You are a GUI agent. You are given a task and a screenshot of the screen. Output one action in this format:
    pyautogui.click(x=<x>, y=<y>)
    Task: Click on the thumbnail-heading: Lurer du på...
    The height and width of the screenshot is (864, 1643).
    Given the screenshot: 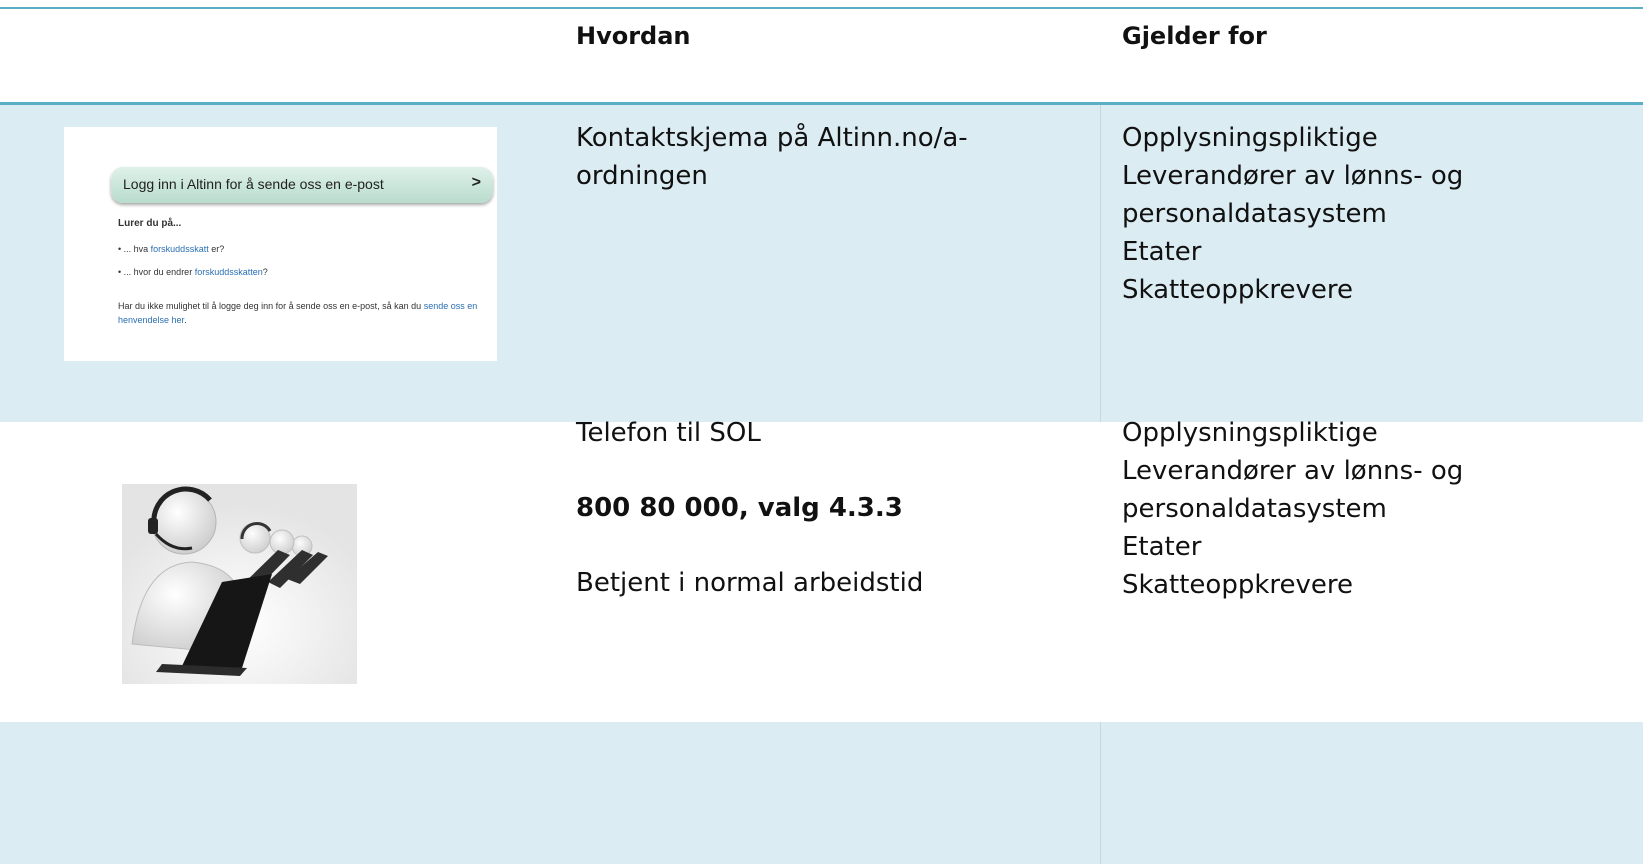 What is the action you would take?
    pyautogui.click(x=150, y=223)
    